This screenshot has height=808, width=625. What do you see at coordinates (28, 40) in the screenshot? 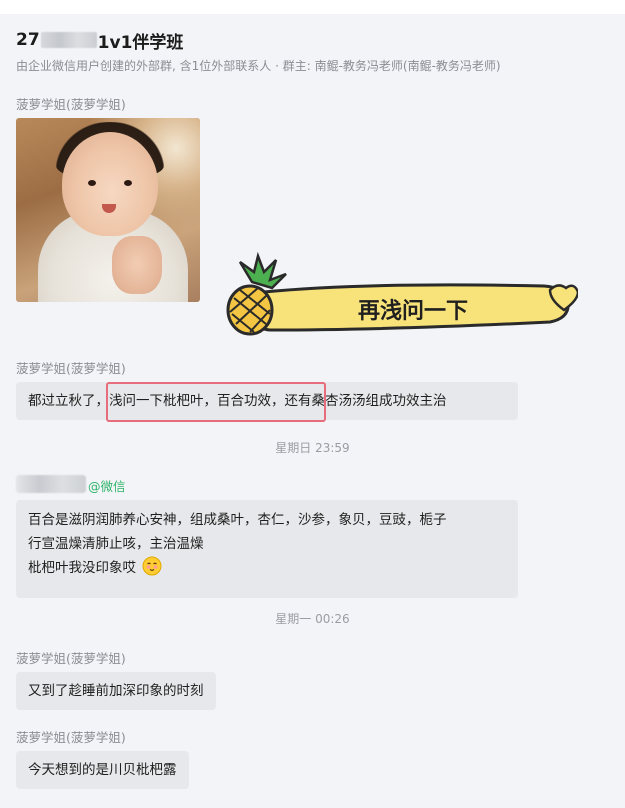
I see `title-prefix: 27` at bounding box center [28, 40].